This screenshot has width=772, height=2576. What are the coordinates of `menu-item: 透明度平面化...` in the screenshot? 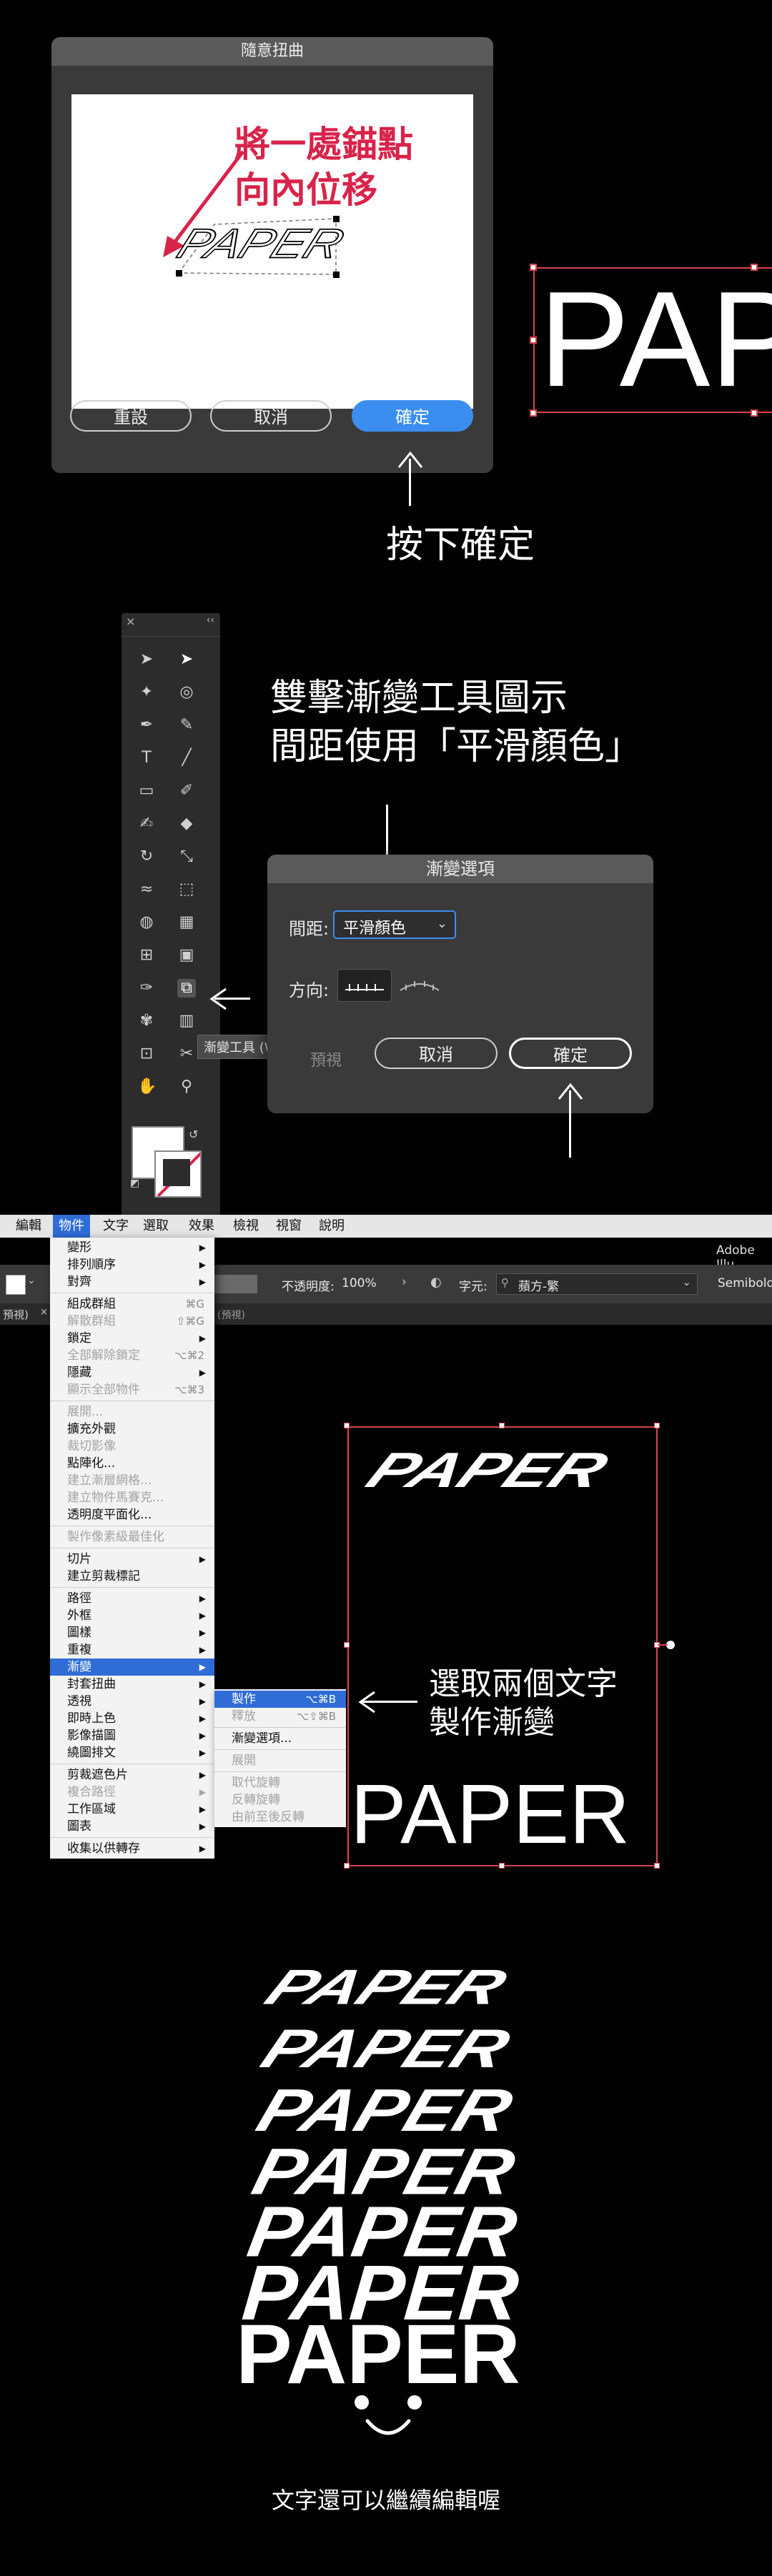 It's located at (132, 1514).